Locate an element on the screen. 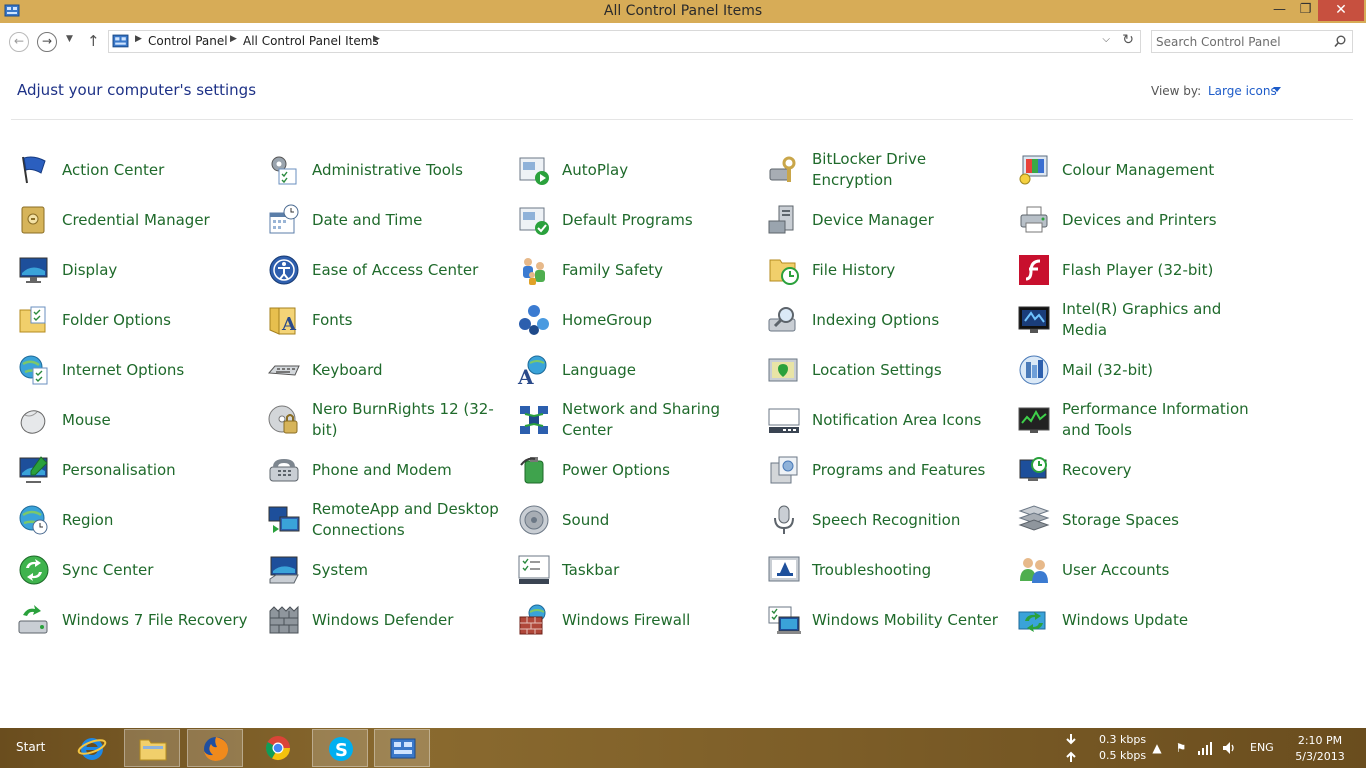 The height and width of the screenshot is (768, 1366). forward-button: → is located at coordinates (47, 42).